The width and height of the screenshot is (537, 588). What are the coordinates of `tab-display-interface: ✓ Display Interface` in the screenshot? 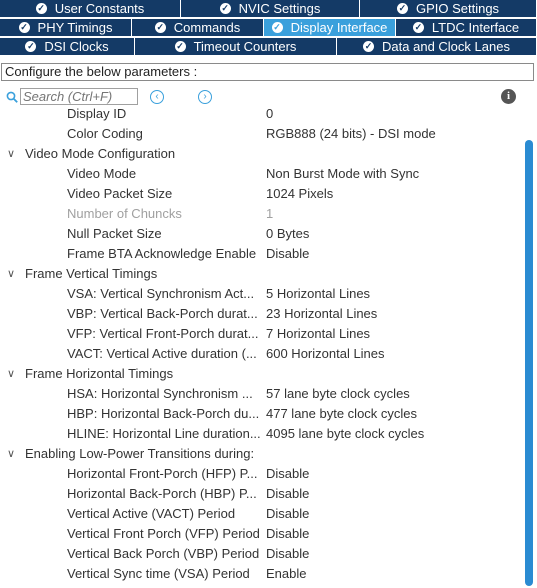 It's located at (330, 28).